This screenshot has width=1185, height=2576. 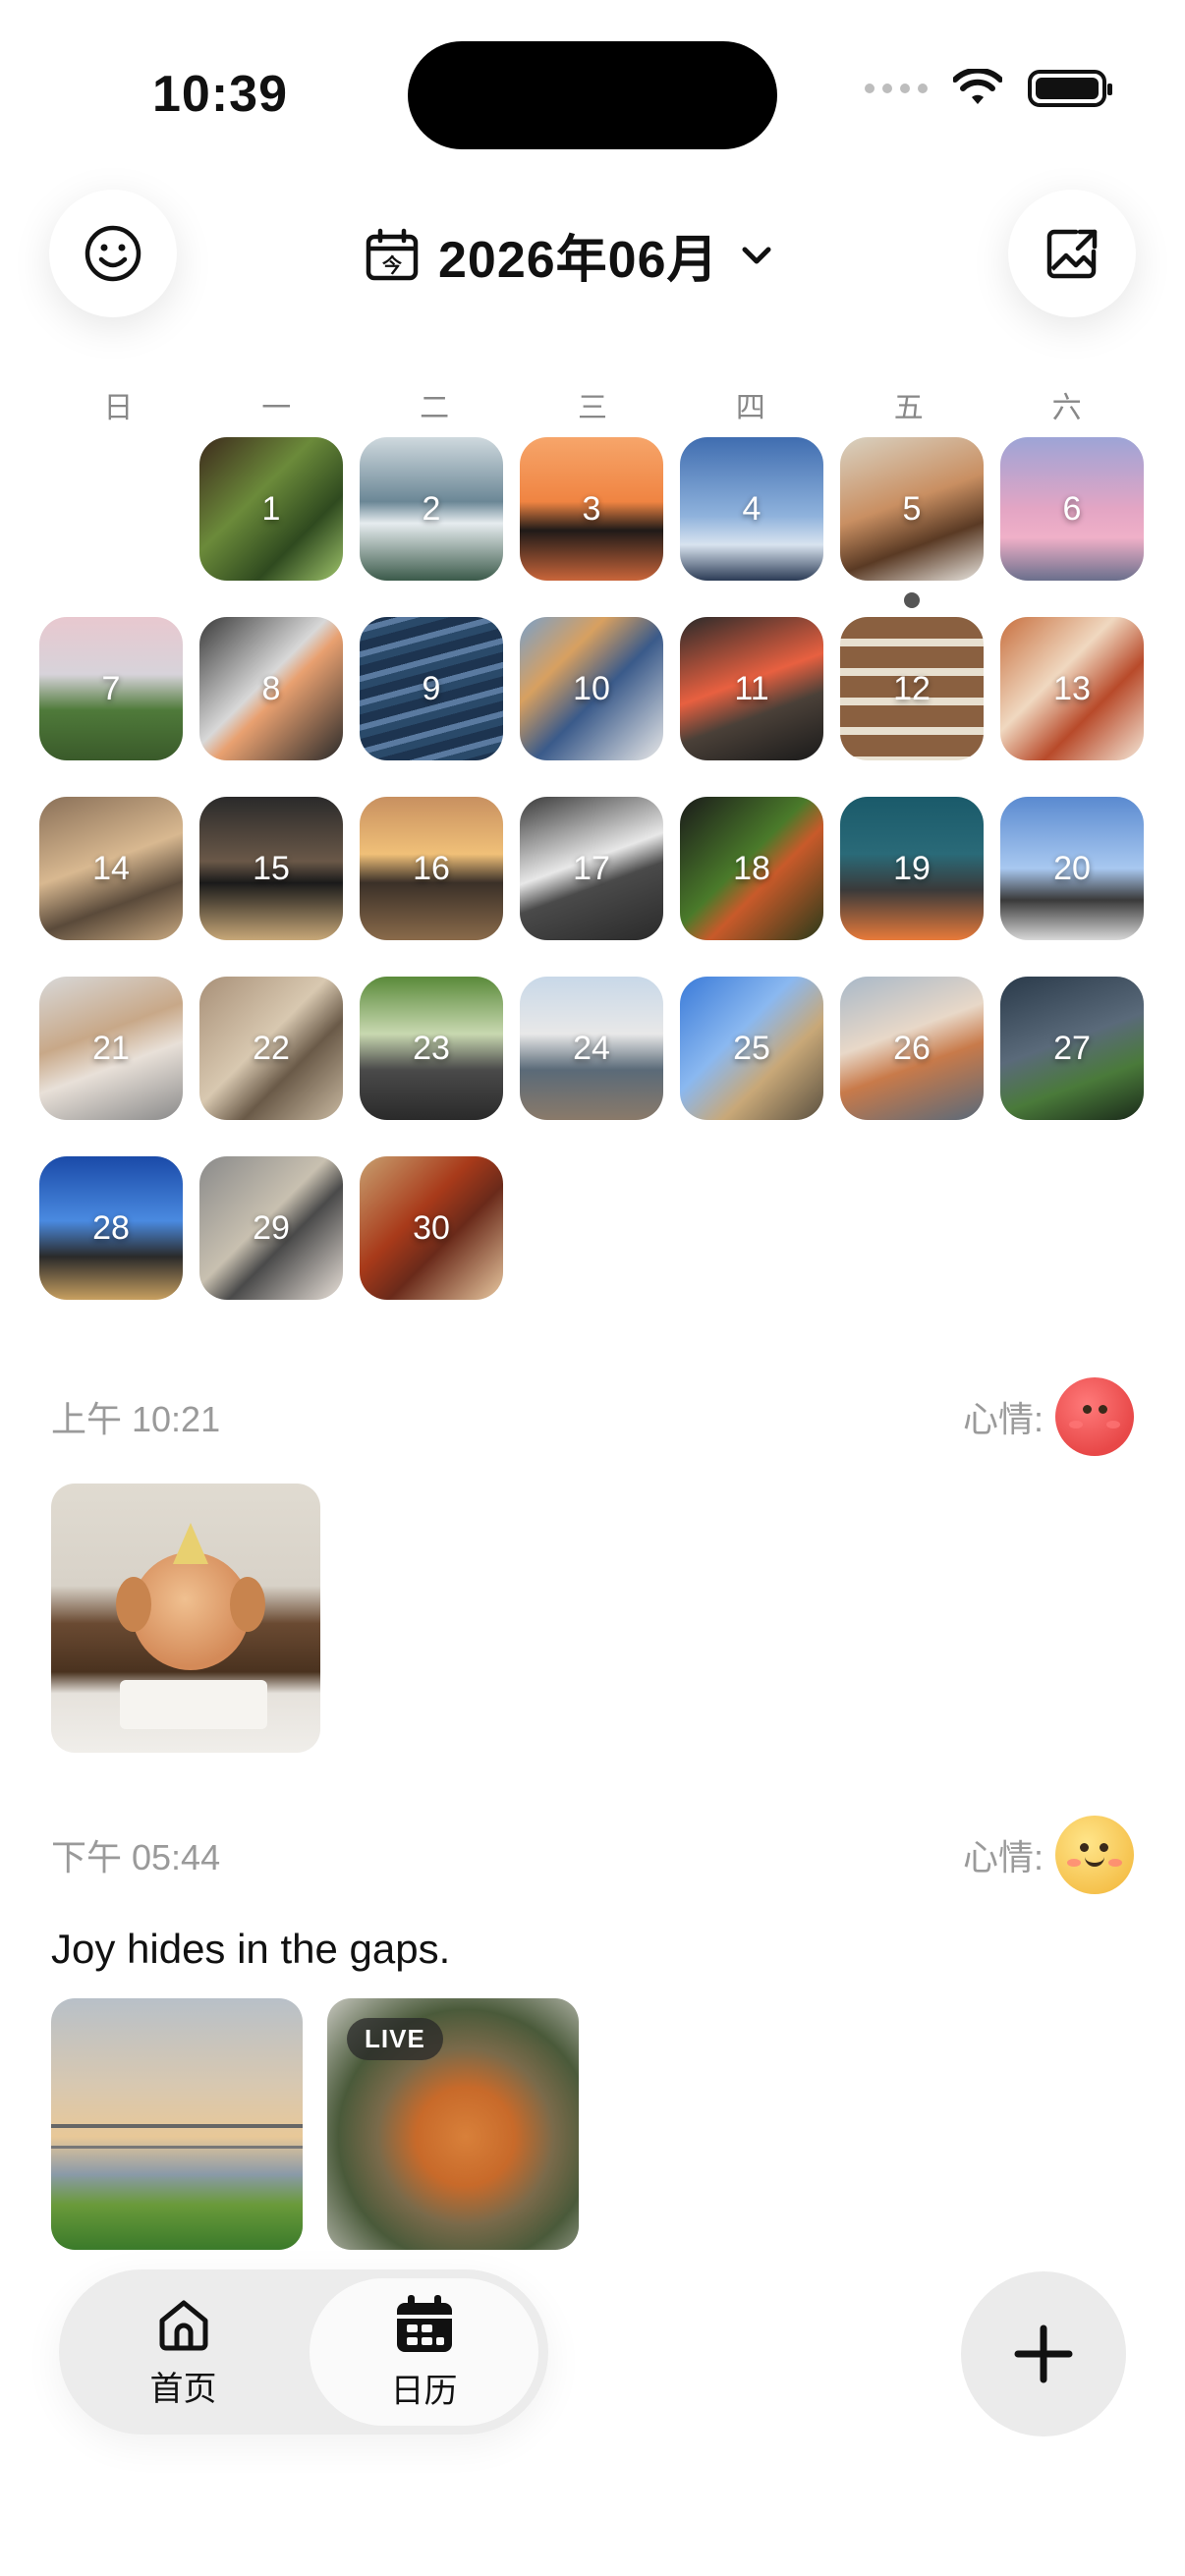 I want to click on entry-photo-birthday-cake, so click(x=185, y=1618).